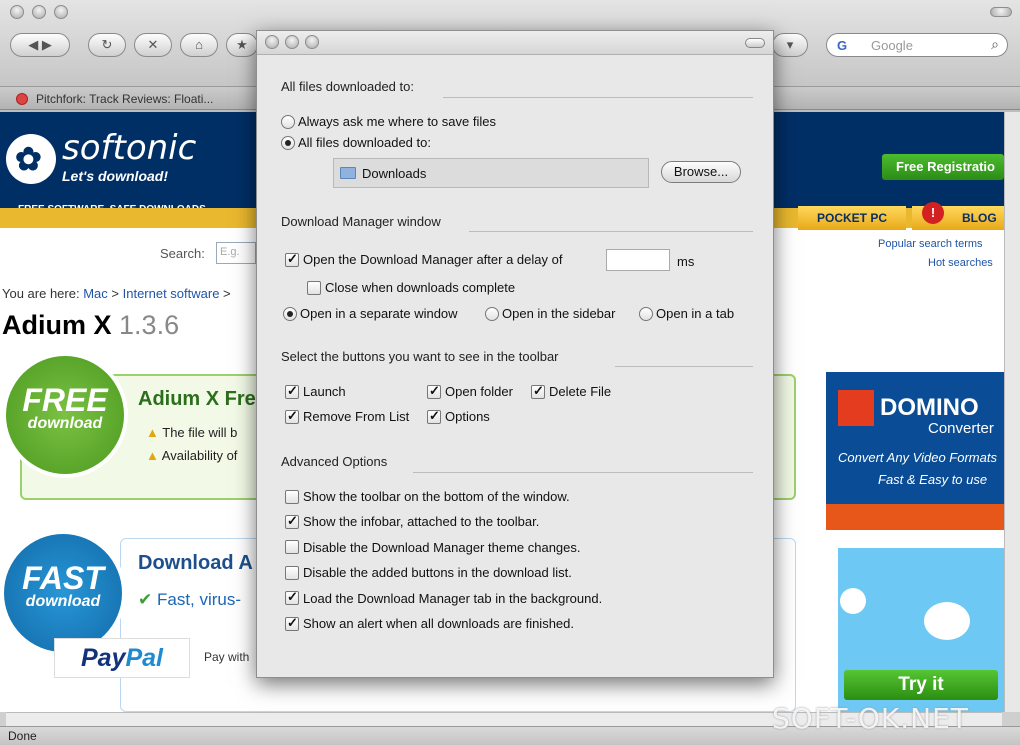 The image size is (1020, 745). I want to click on try-it-button: Try it, so click(921, 685).